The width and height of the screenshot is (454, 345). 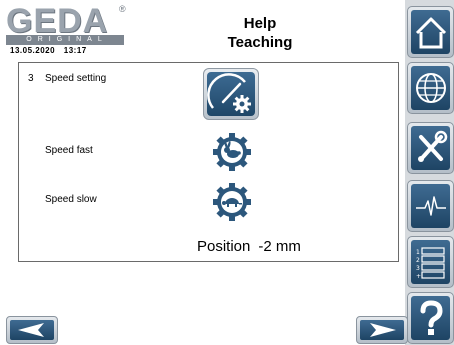 What do you see at coordinates (260, 23) in the screenshot?
I see `title-line-1: Help` at bounding box center [260, 23].